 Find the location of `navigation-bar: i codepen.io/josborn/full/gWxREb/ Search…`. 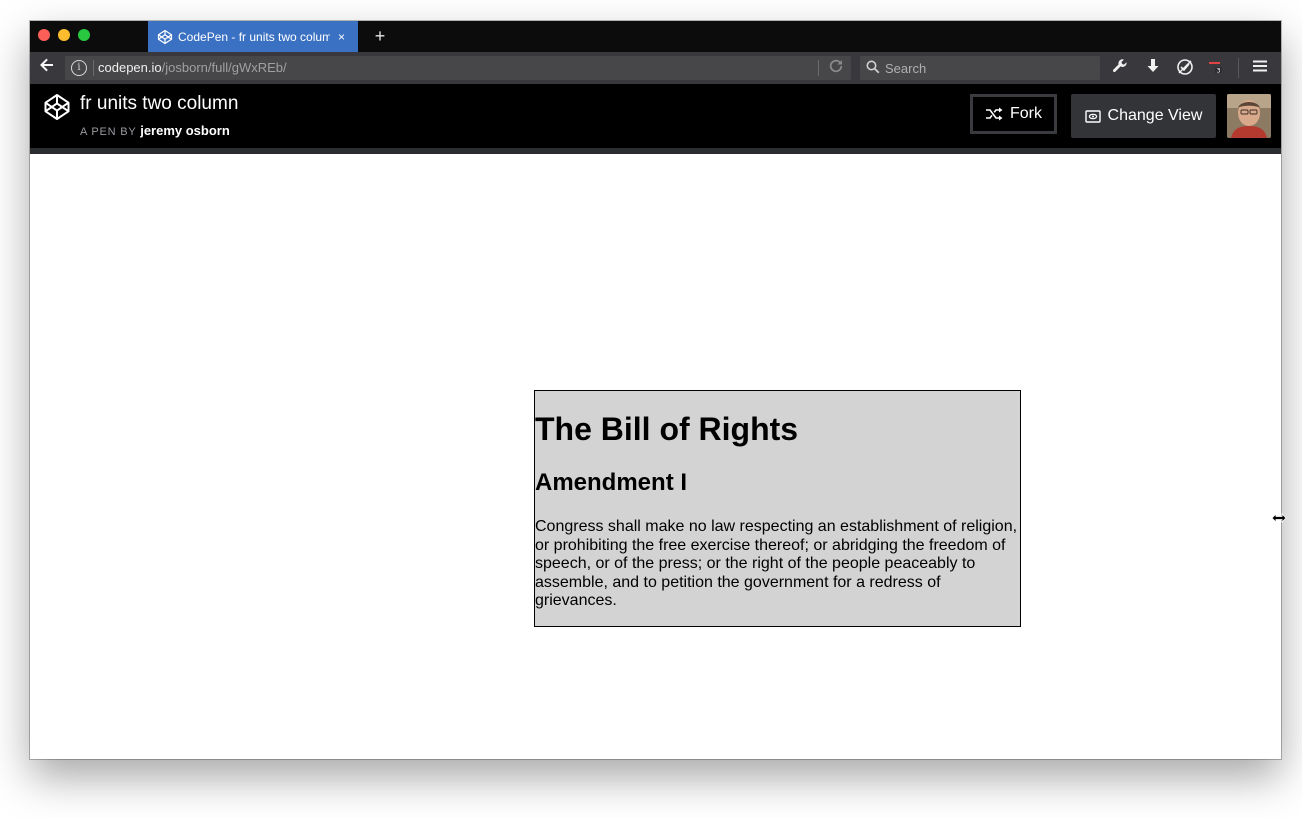

navigation-bar: i codepen.io/josborn/full/gWxREb/ Search… is located at coordinates (655, 68).